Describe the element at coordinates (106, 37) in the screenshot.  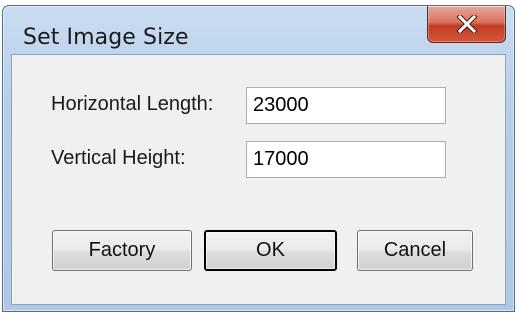
I see `window-title: Set Image Size` at that location.